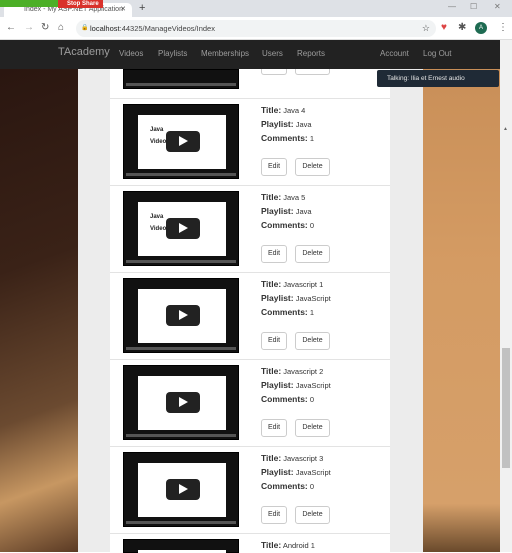 This screenshot has height=553, width=512. I want to click on lock-icon: 🔒, so click(85, 28).